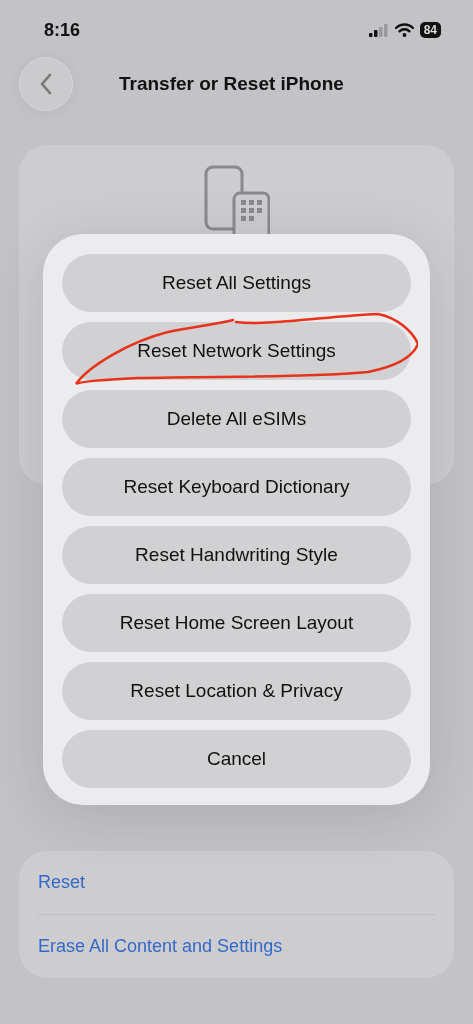  Describe the element at coordinates (236, 691) in the screenshot. I see `sheet-option: Reset Location & Privacy` at that location.